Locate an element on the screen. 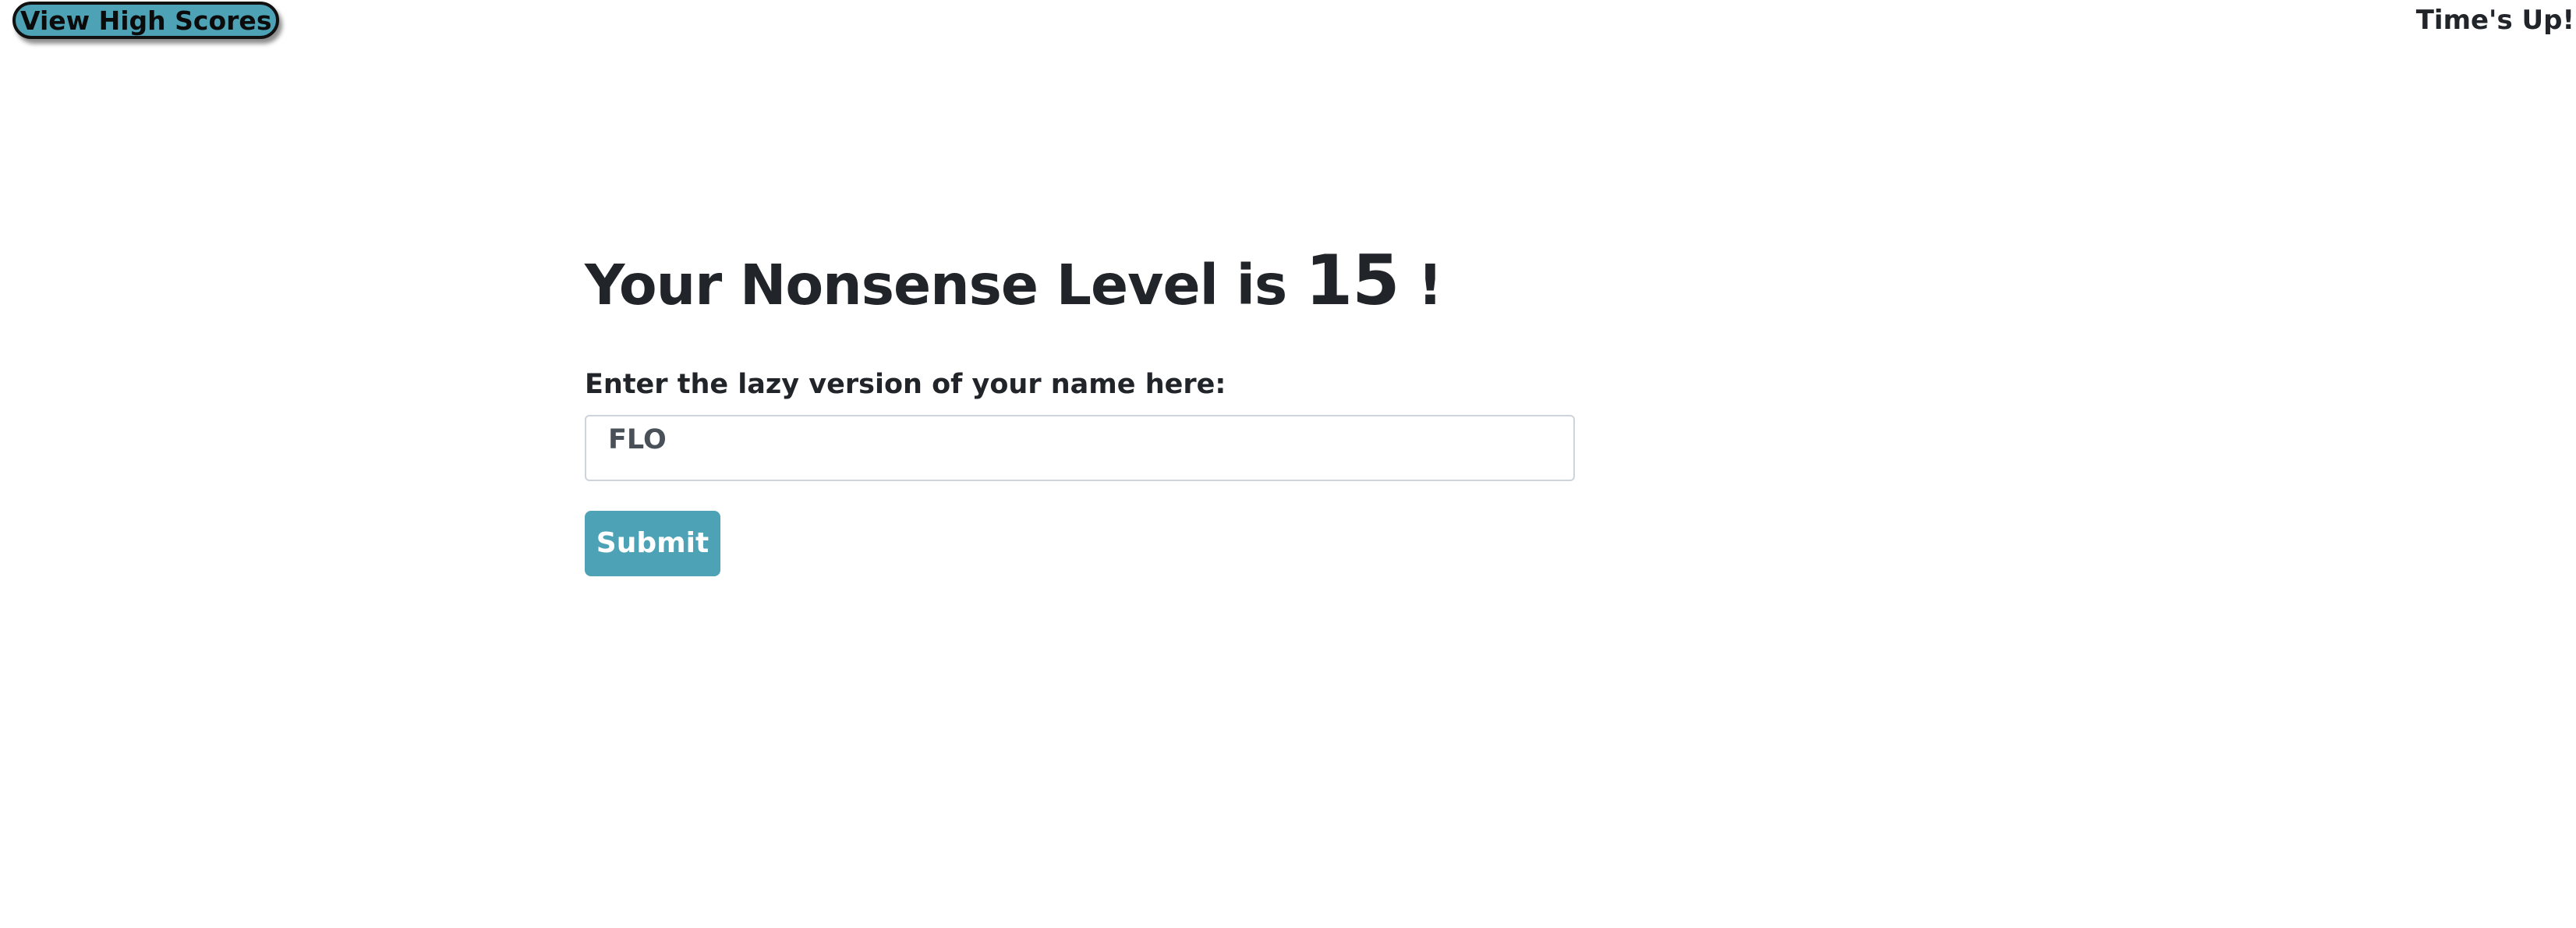 Image resolution: width=2576 pixels, height=928 pixels. score-value: 15 is located at coordinates (1352, 280).